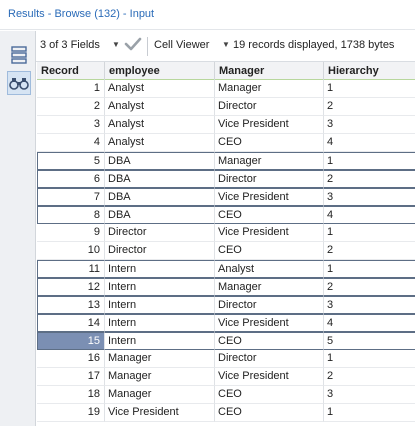 This screenshot has height=426, width=415. Describe the element at coordinates (71, 179) in the screenshot. I see `record-cell: 6` at that location.